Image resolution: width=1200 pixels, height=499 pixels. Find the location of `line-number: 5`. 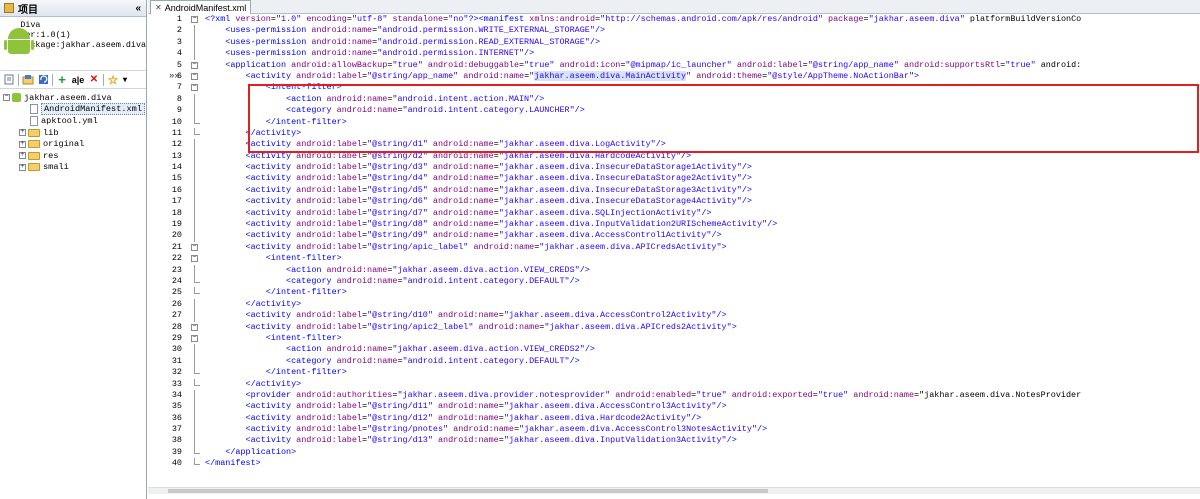

line-number: 5 is located at coordinates (179, 64).